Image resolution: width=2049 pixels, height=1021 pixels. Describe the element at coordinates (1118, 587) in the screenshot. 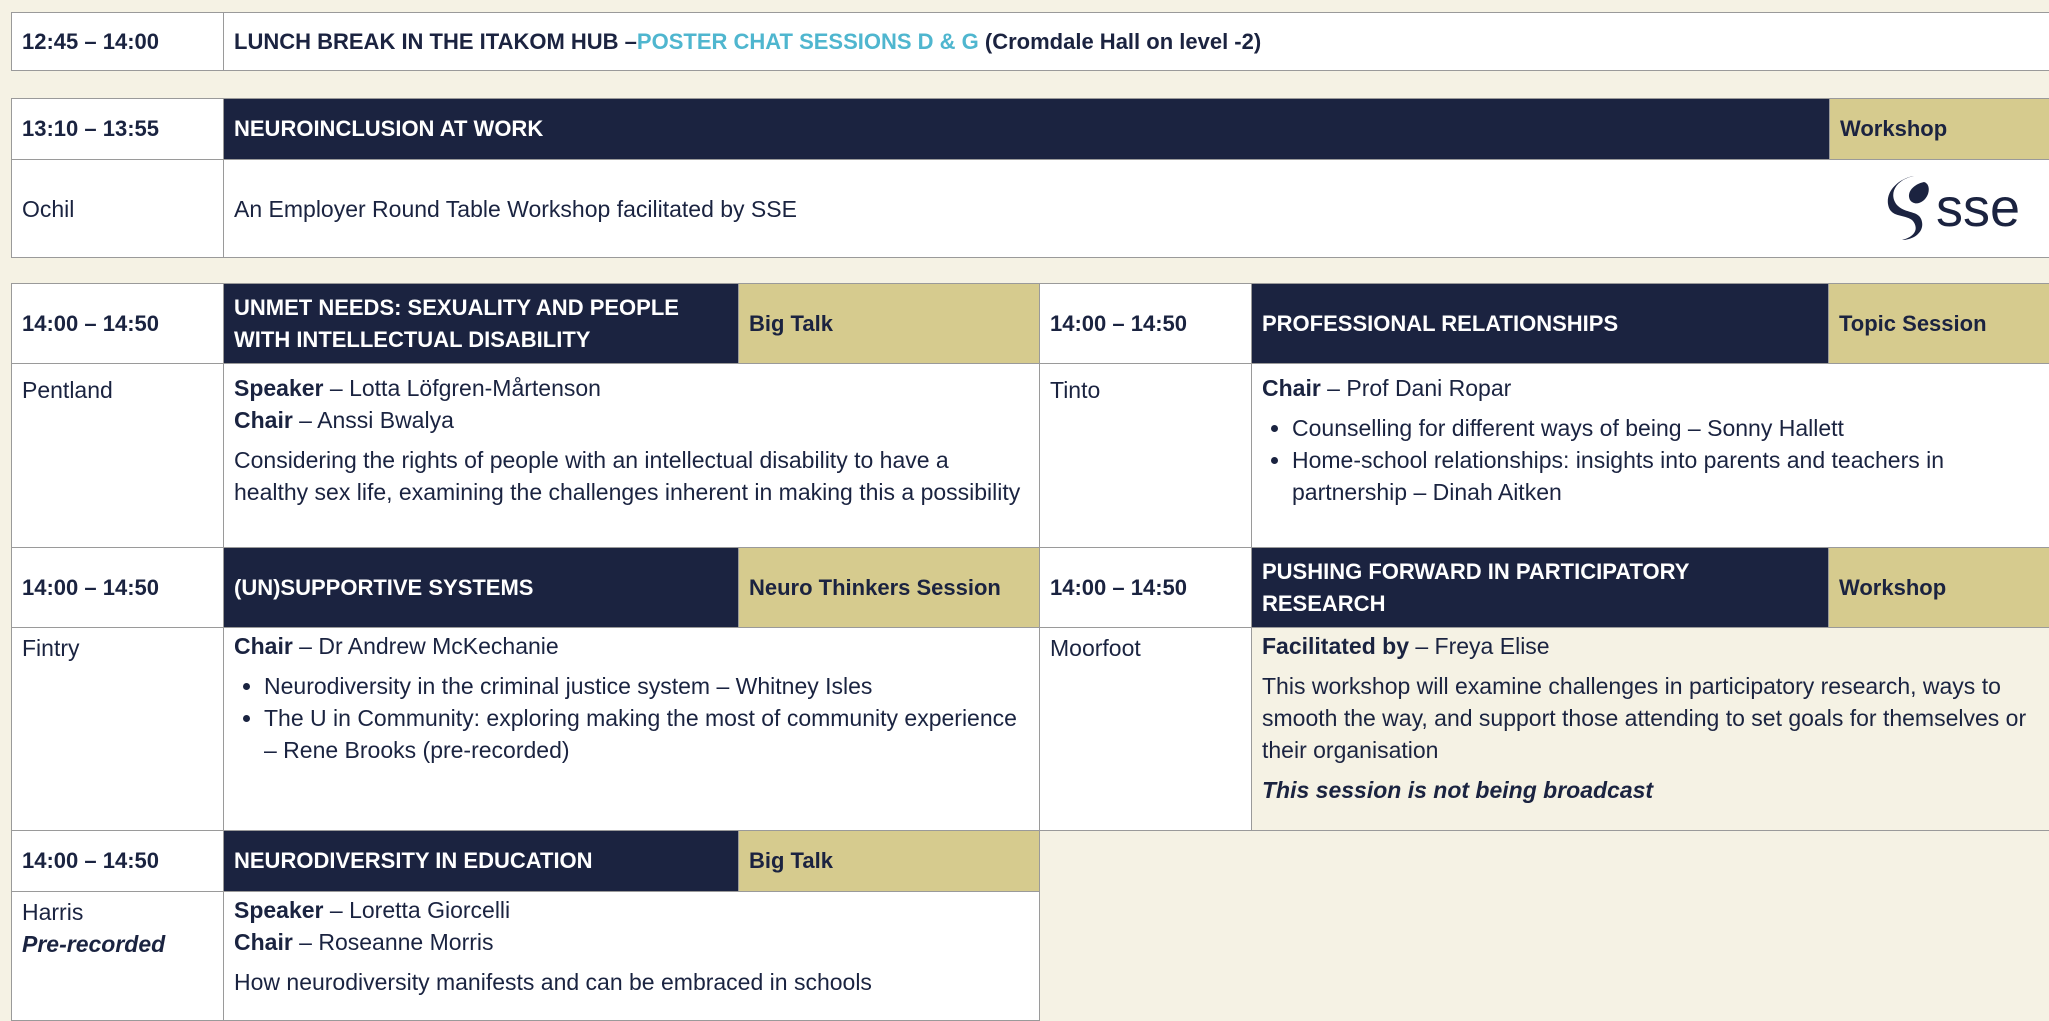

I see `participatory-time-text: 14:00 – 14:50` at that location.